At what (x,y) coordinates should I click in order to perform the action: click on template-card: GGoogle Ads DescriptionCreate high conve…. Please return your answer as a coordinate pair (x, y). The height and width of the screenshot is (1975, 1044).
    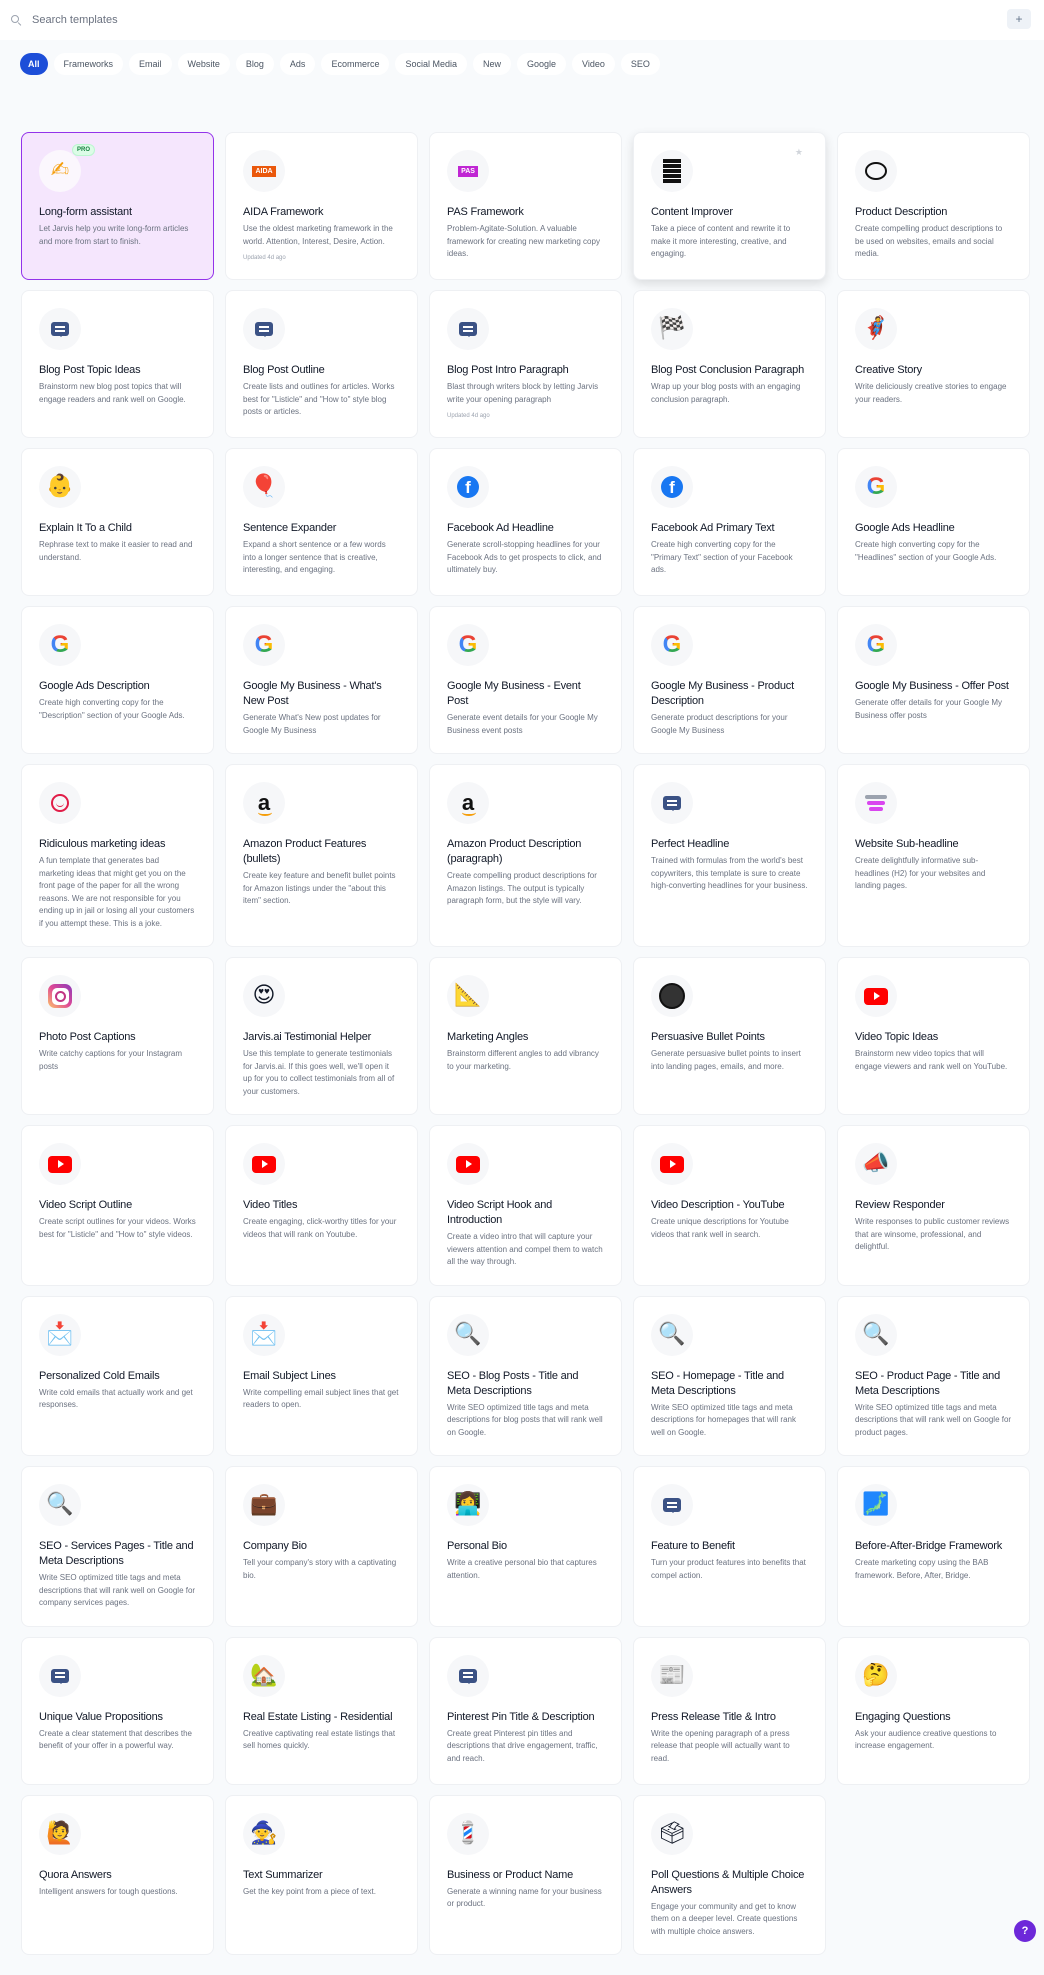
    Looking at the image, I should click on (117, 680).